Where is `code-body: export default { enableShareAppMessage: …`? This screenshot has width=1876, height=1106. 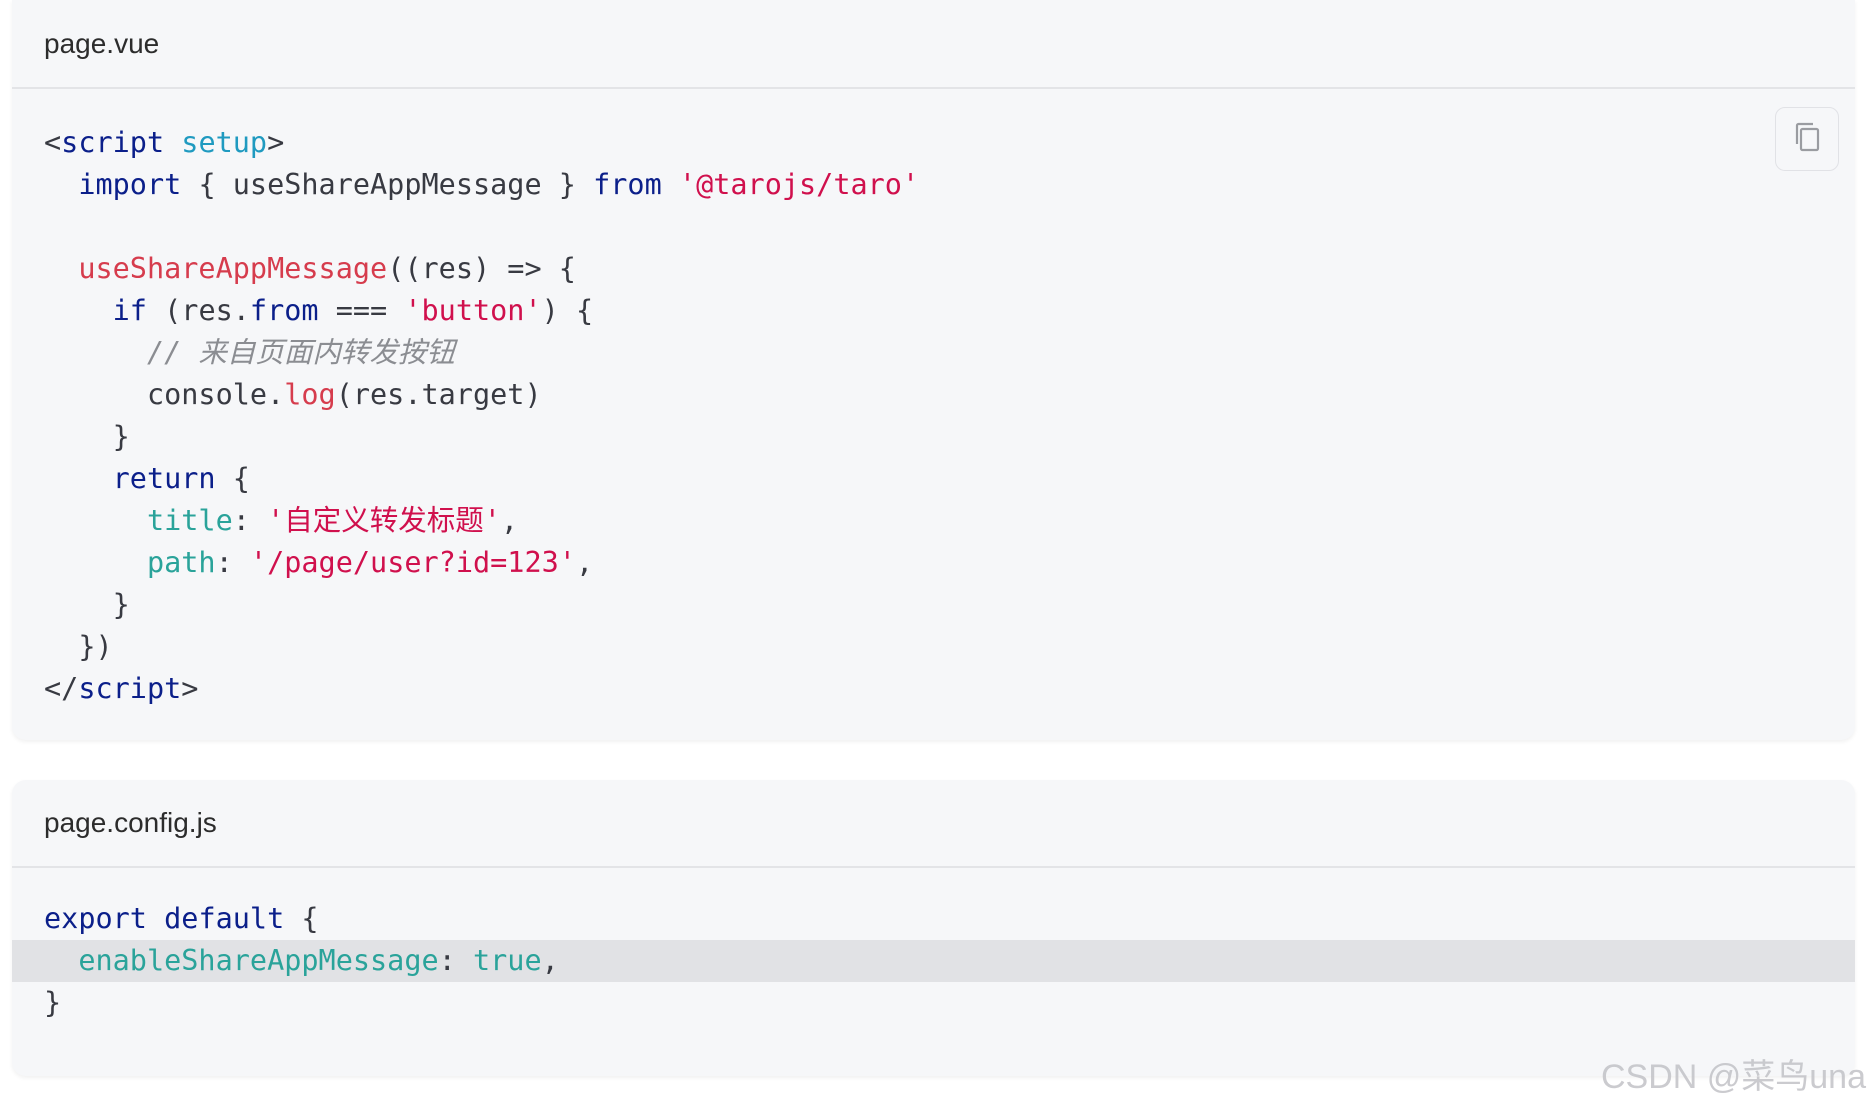
code-body: export default { enableShareAppMessage: … is located at coordinates (933, 946).